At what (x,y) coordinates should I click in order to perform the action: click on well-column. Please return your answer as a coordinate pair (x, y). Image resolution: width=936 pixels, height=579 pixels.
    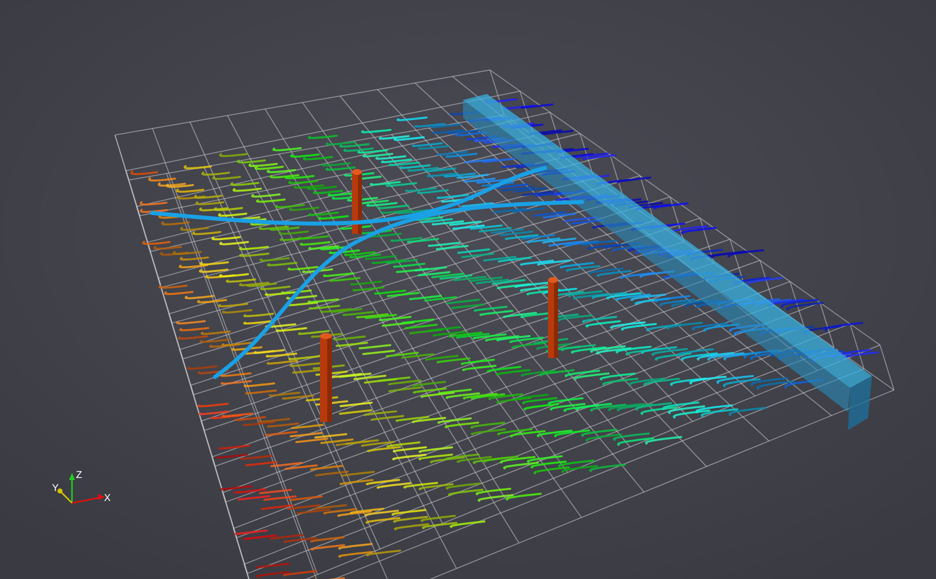
    Looking at the image, I should click on (357, 201).